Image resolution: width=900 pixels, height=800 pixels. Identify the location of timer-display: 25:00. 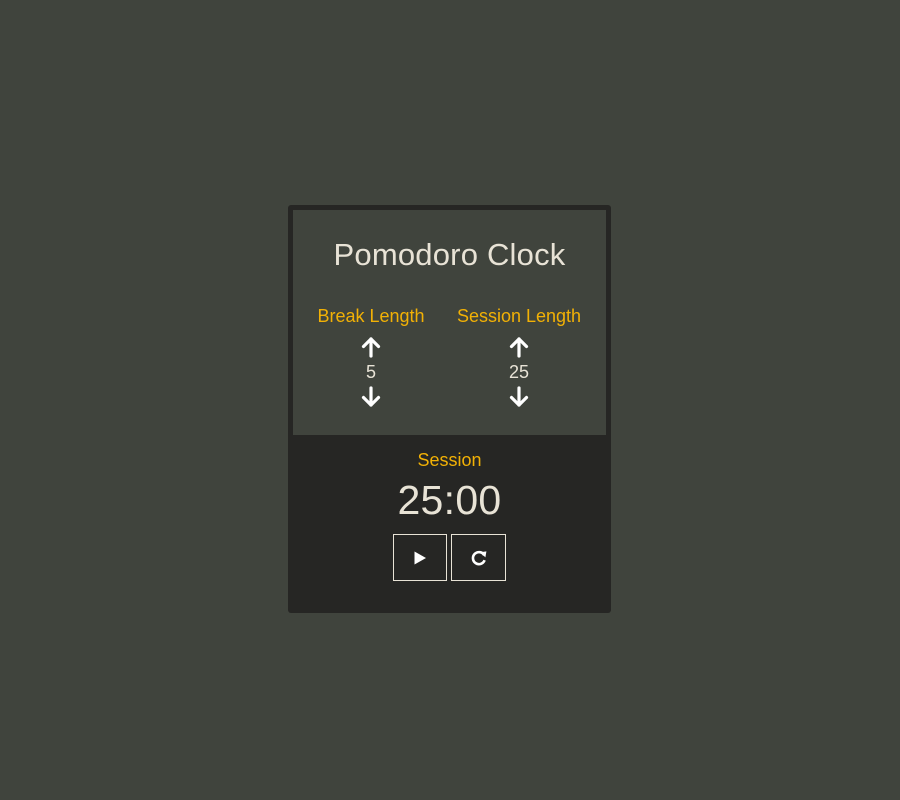
(449, 500).